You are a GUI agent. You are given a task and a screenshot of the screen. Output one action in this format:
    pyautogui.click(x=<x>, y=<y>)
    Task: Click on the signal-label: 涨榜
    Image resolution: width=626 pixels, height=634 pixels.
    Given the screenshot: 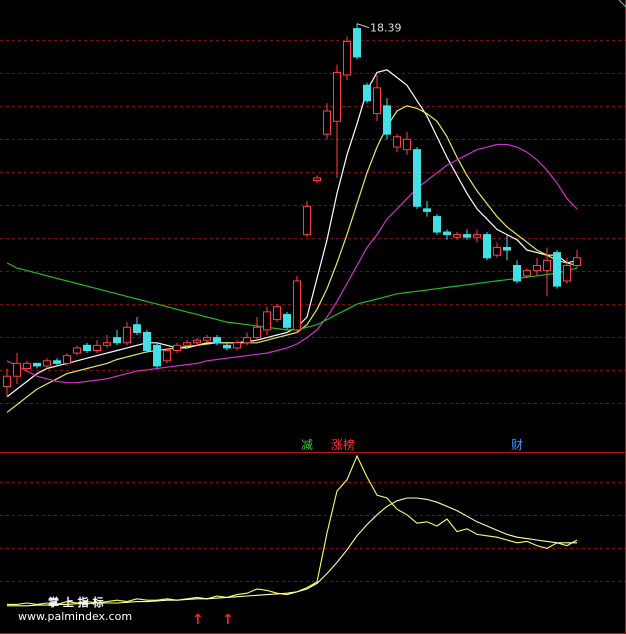 What is the action you would take?
    pyautogui.click(x=343, y=444)
    